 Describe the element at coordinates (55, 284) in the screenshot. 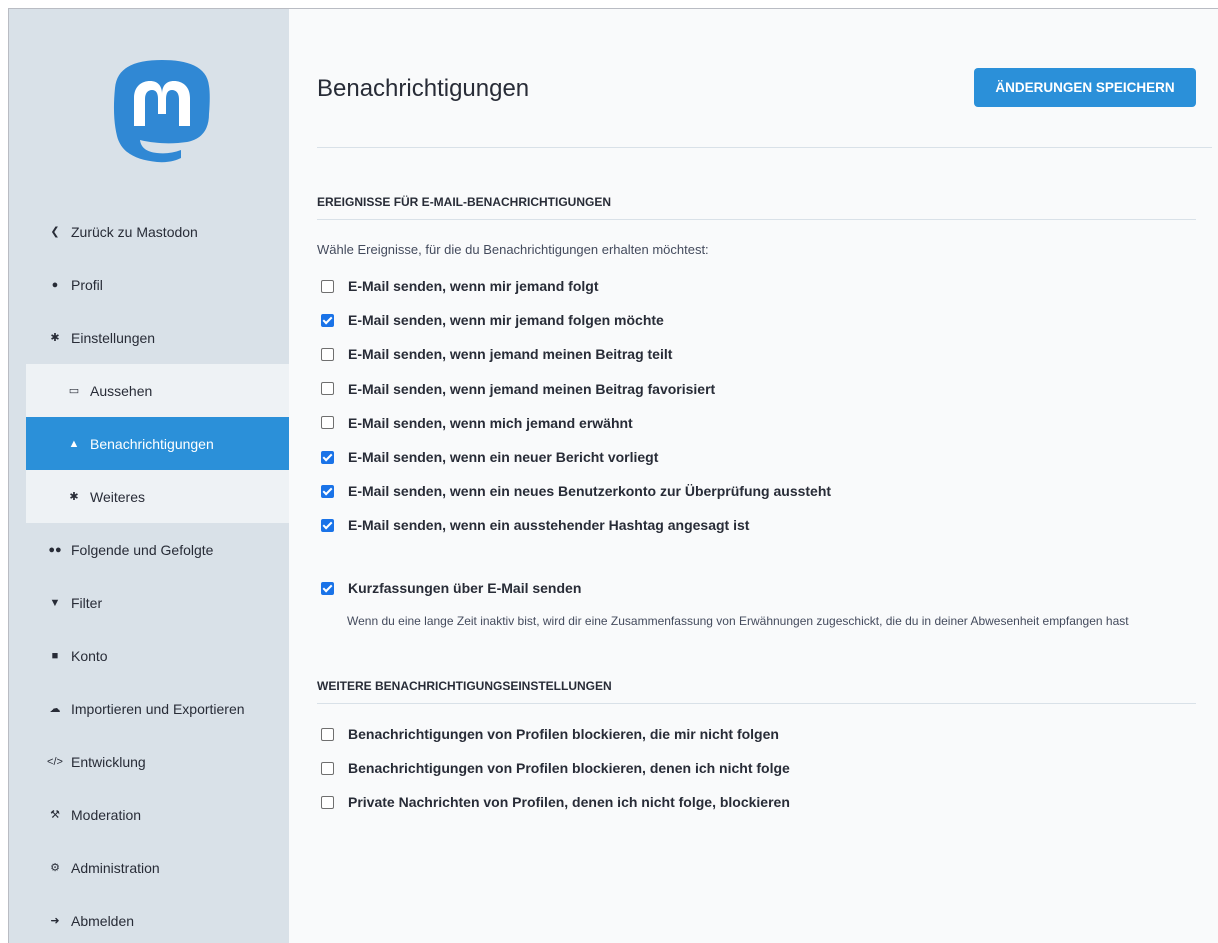

I see `user-icon: ●` at that location.